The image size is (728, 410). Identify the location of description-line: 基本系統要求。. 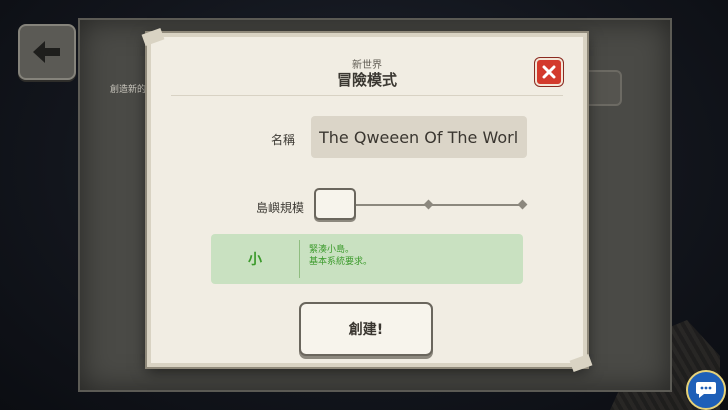
(341, 262).